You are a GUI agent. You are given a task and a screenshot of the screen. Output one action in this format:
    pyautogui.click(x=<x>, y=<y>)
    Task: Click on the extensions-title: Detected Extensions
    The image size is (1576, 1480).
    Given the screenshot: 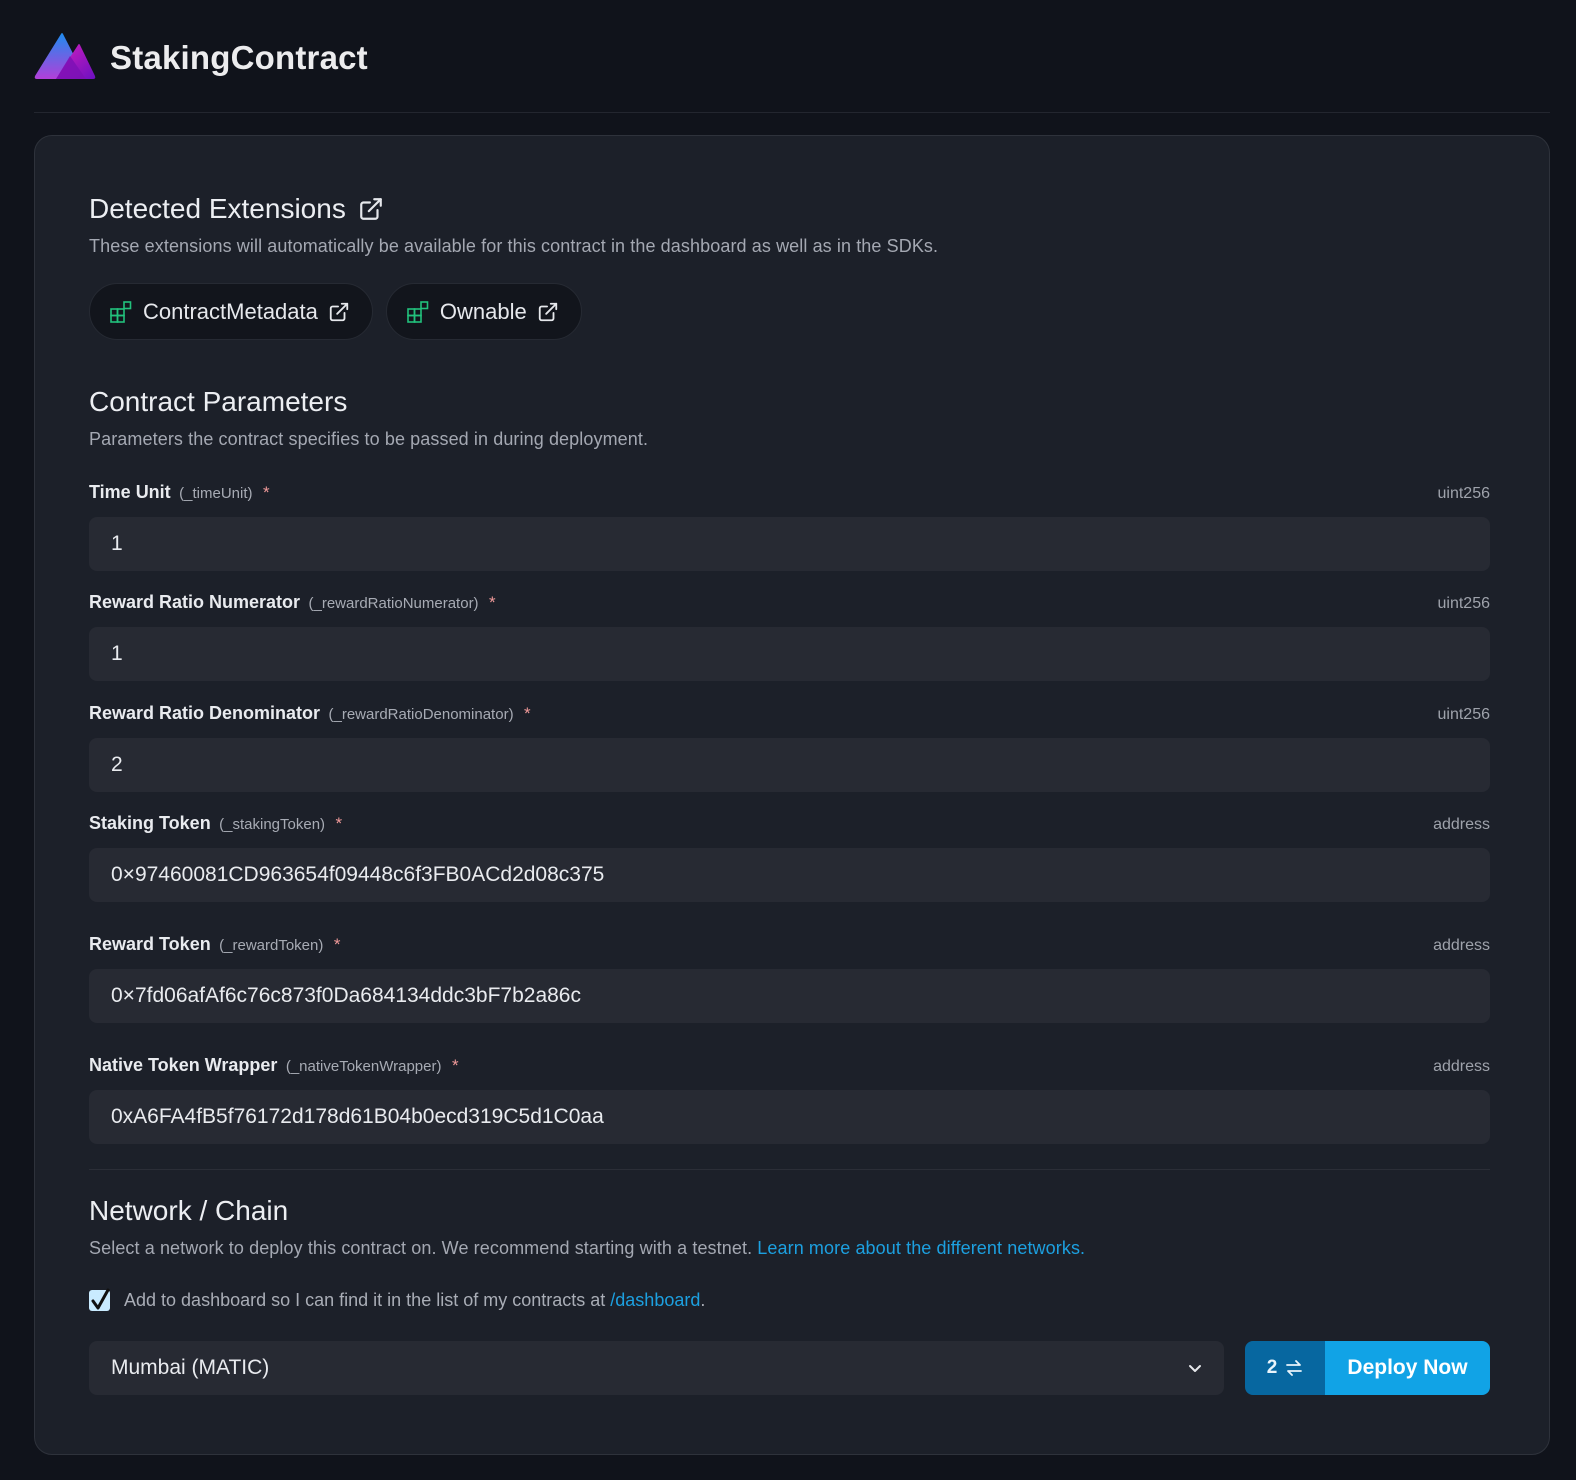 What is the action you would take?
    pyautogui.click(x=217, y=208)
    